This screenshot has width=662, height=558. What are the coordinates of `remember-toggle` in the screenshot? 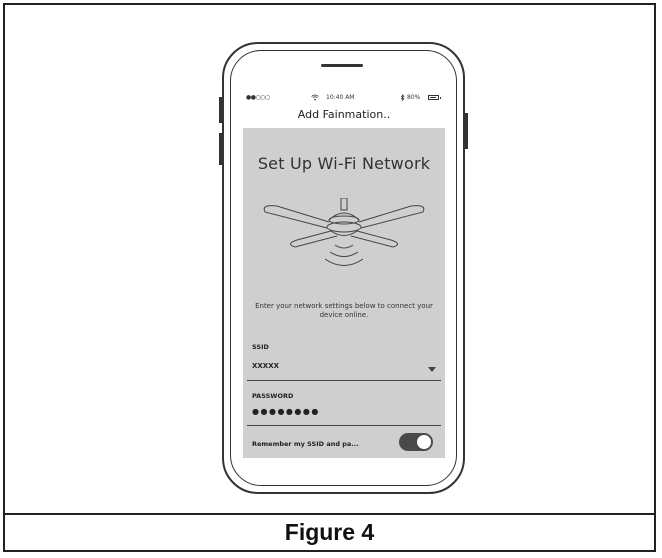 It's located at (416, 442).